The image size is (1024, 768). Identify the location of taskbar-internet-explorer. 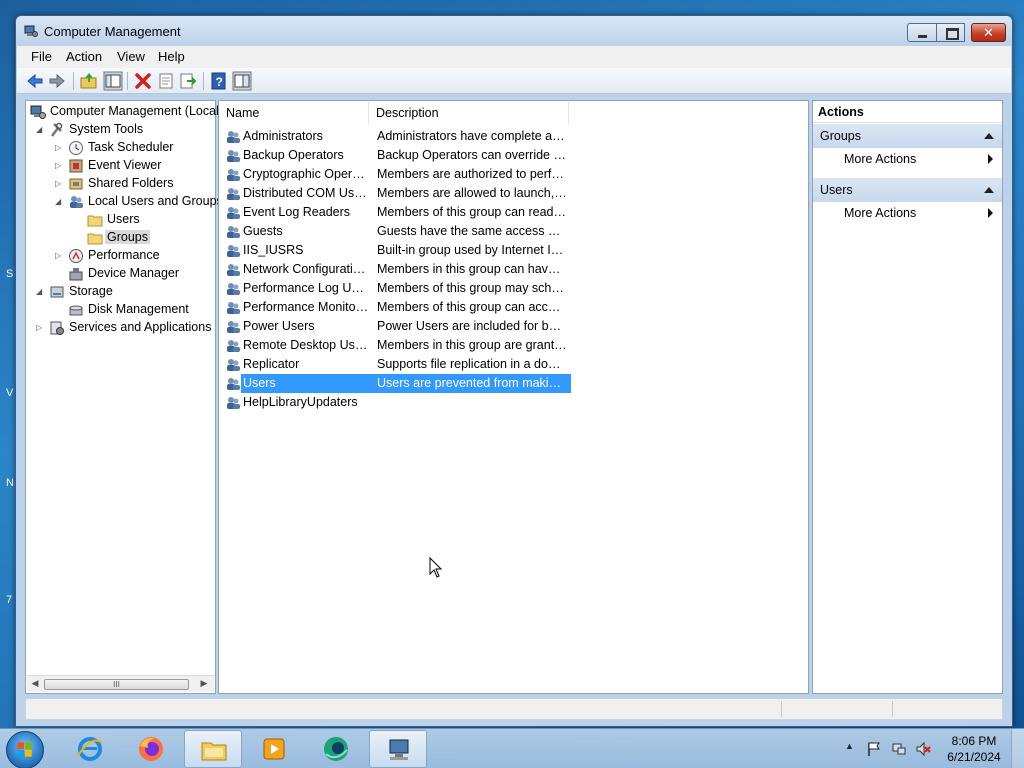
(90, 749).